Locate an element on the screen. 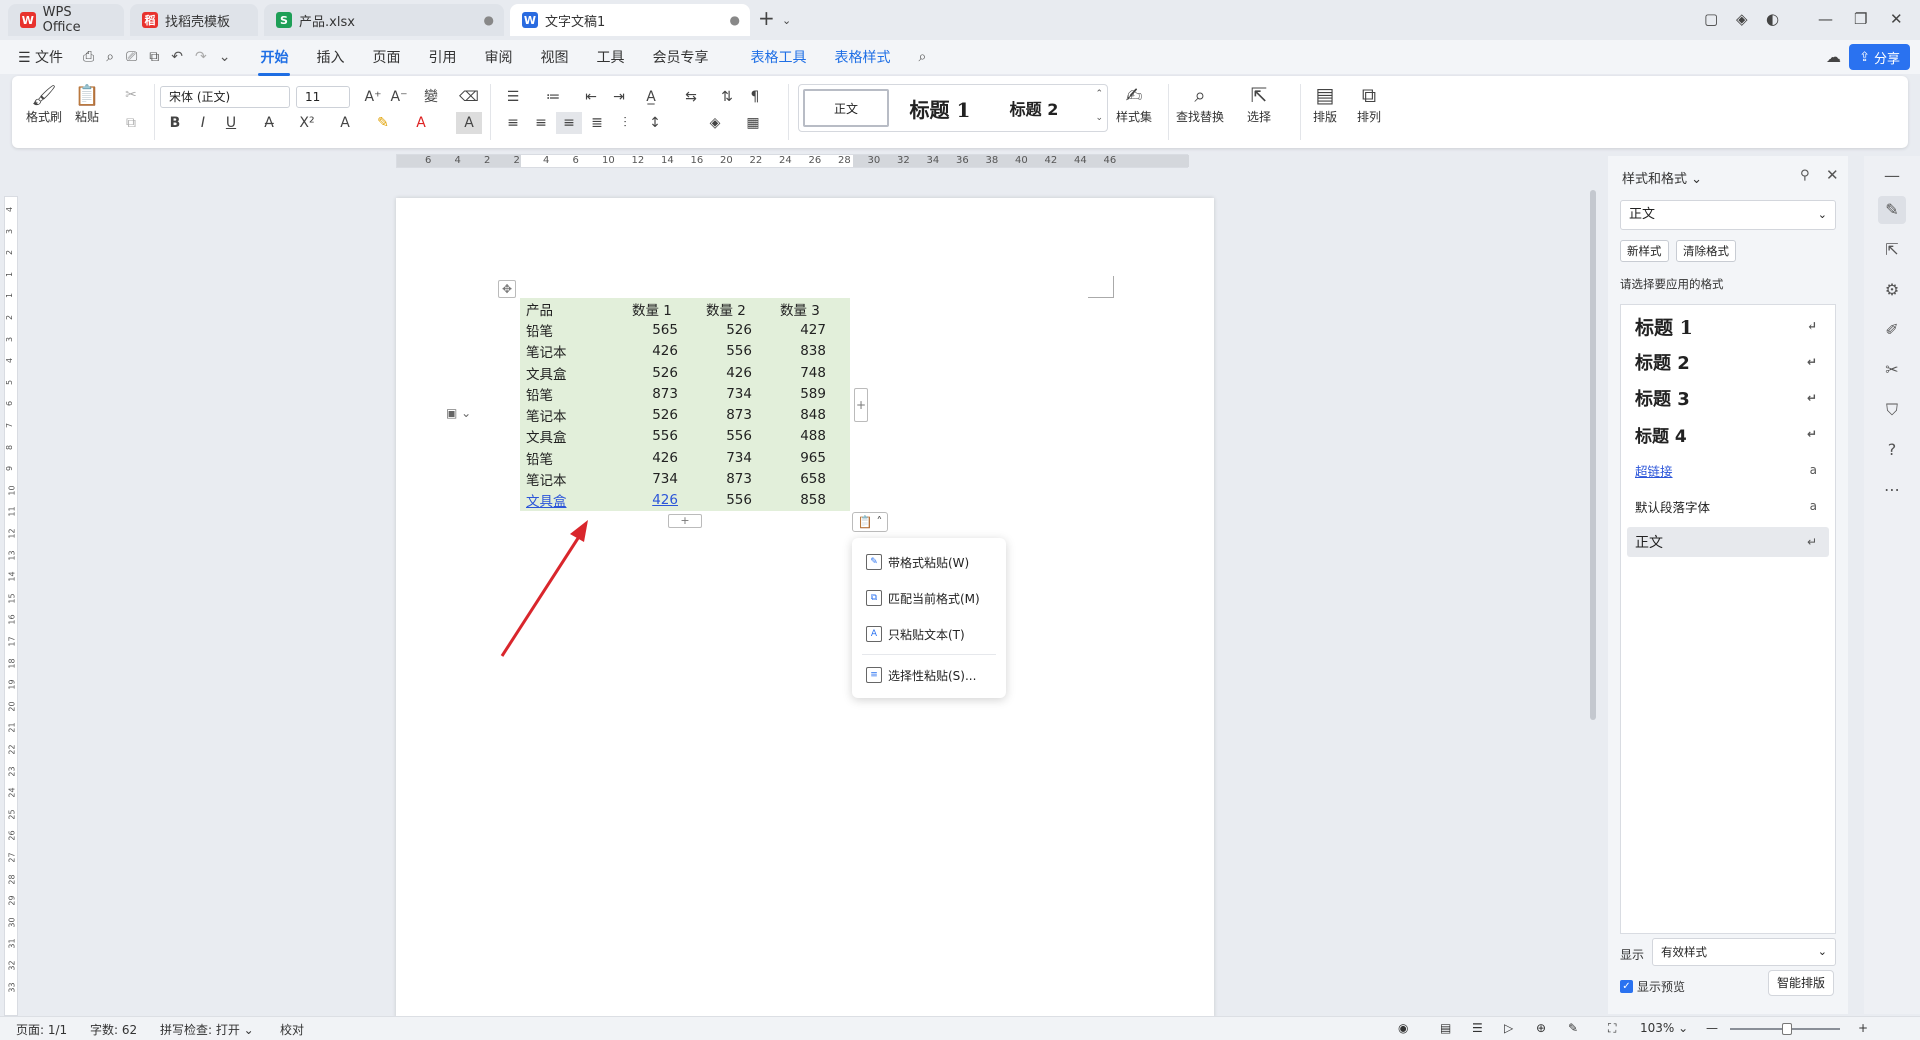 Image resolution: width=1920 pixels, height=1040 pixels. pen-icon: ✎ is located at coordinates (1892, 210).